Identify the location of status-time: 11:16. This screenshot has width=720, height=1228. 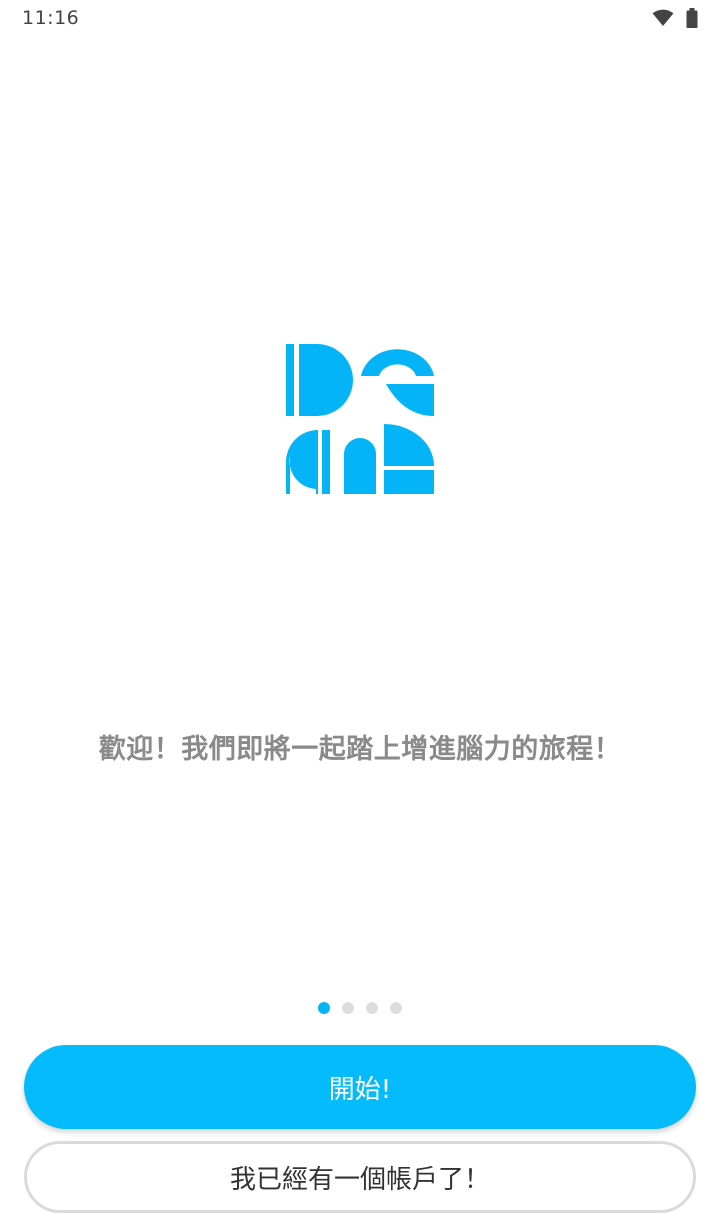
(51, 18).